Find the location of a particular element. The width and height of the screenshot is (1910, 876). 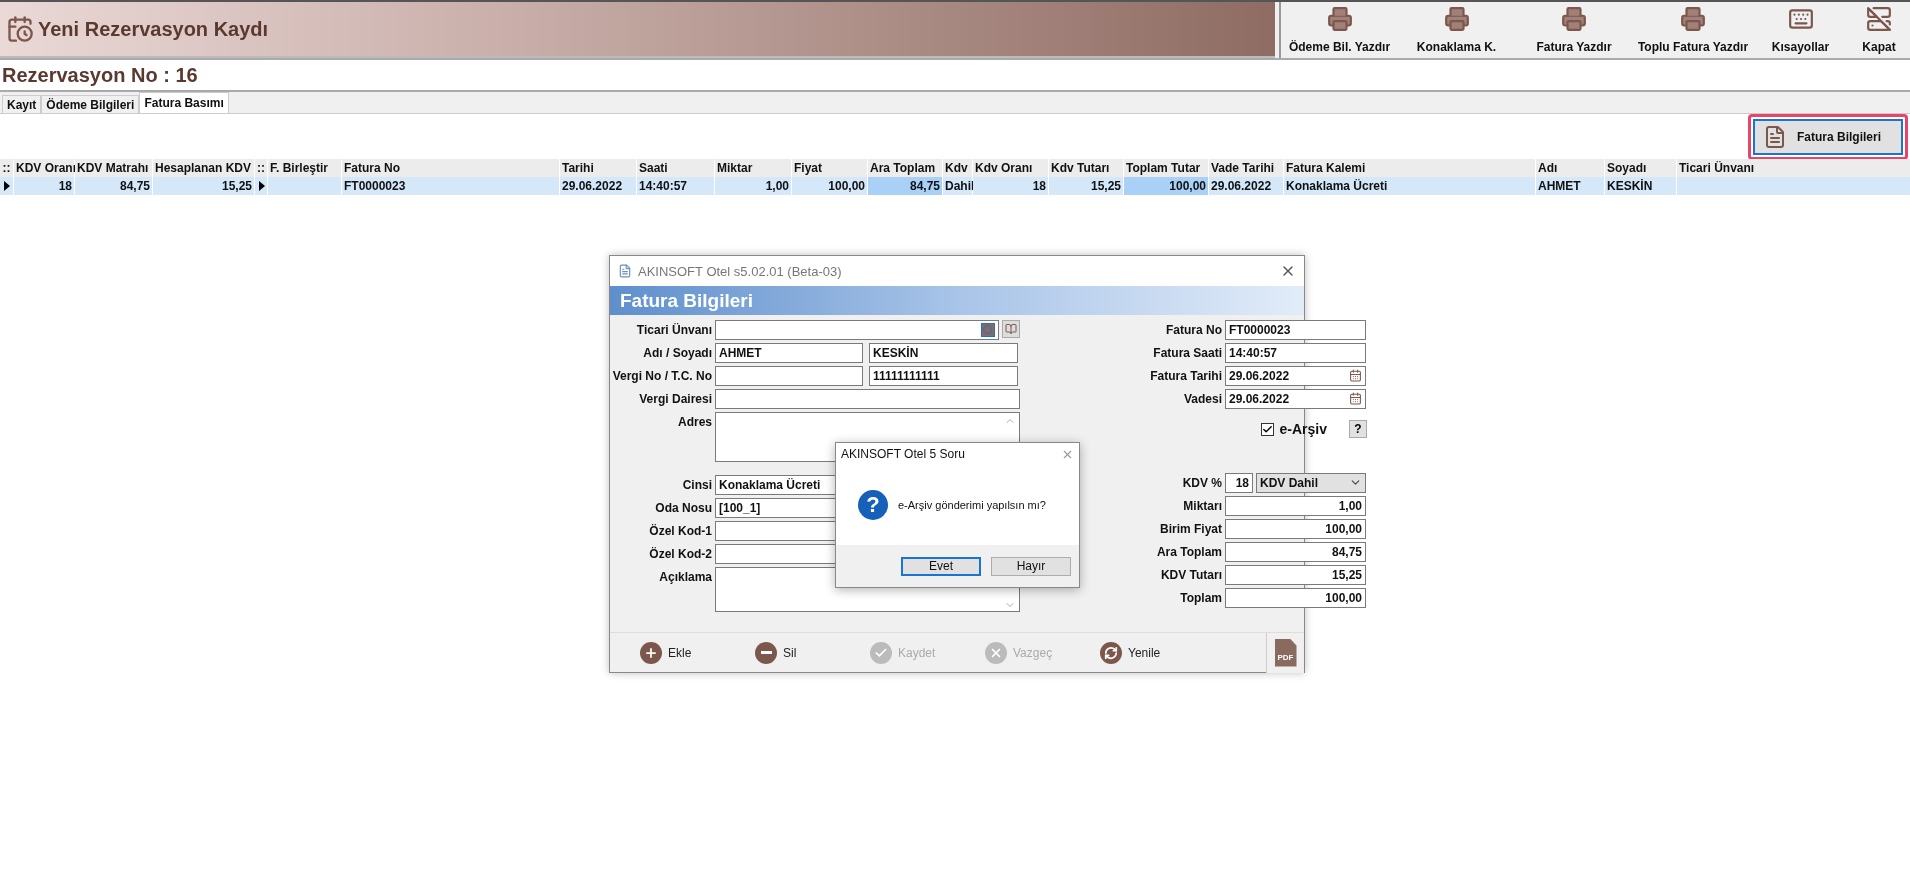

table-cell: Konaklama Ücreti is located at coordinates (1410, 186).